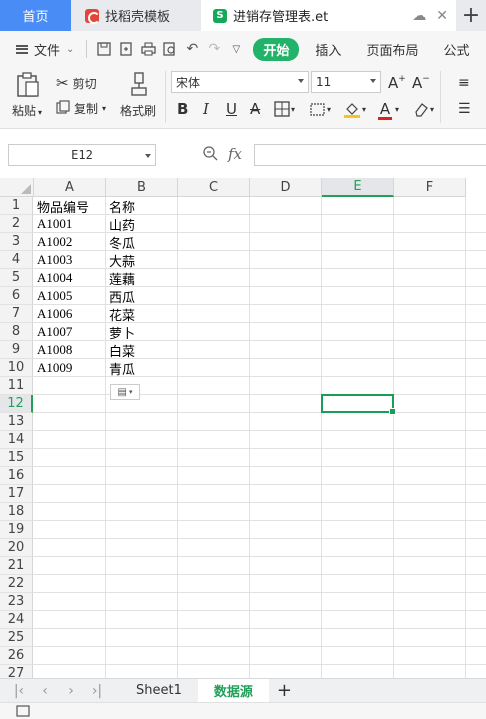 This screenshot has height=719, width=486. I want to click on row-header-1: 1, so click(16, 206).